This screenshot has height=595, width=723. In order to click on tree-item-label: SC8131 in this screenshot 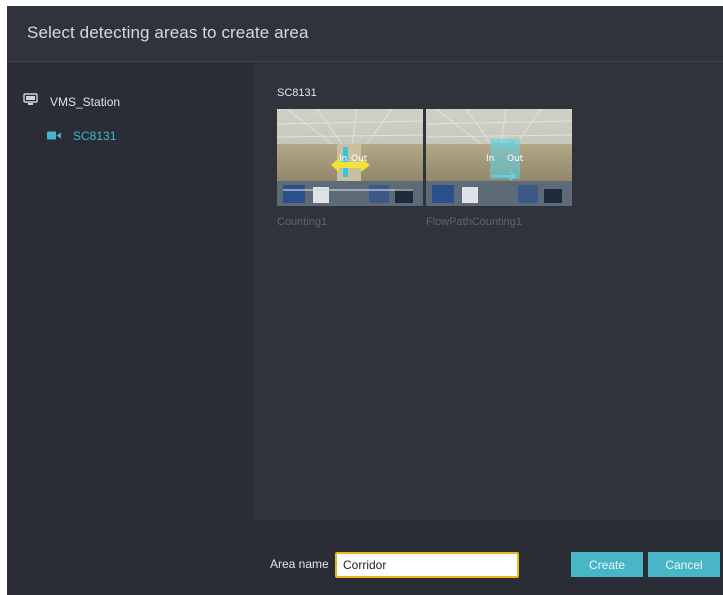, I will do `click(95, 136)`.